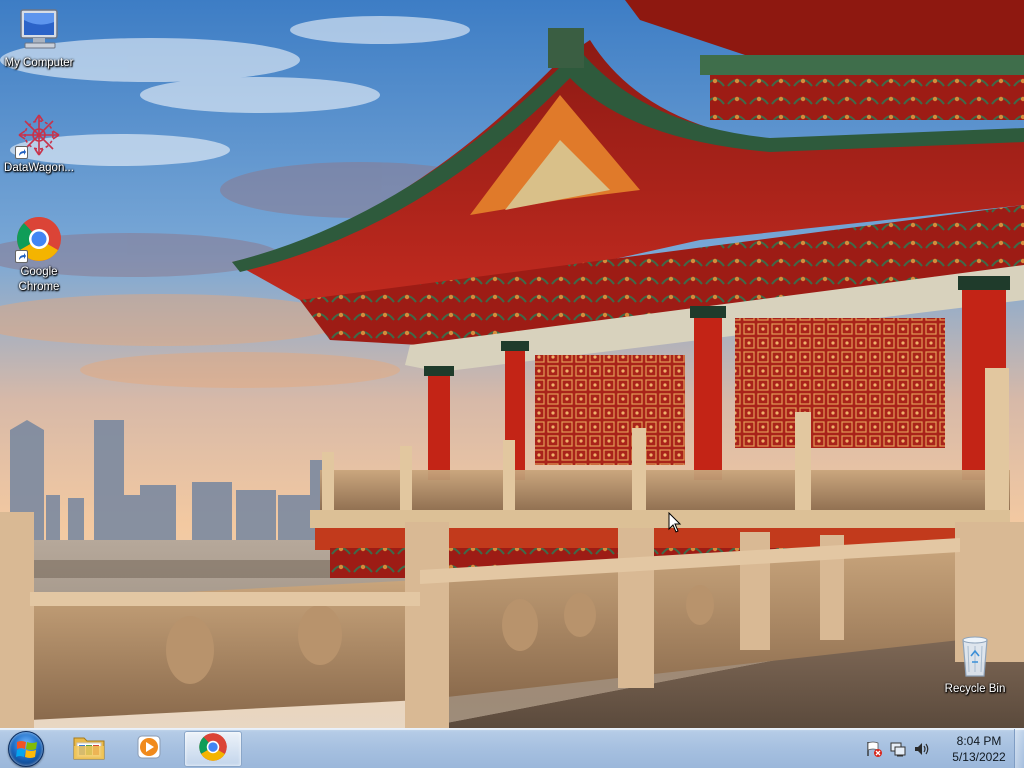 This screenshot has height=768, width=1024. I want to click on taskbar-windows-explorer, so click(89, 749).